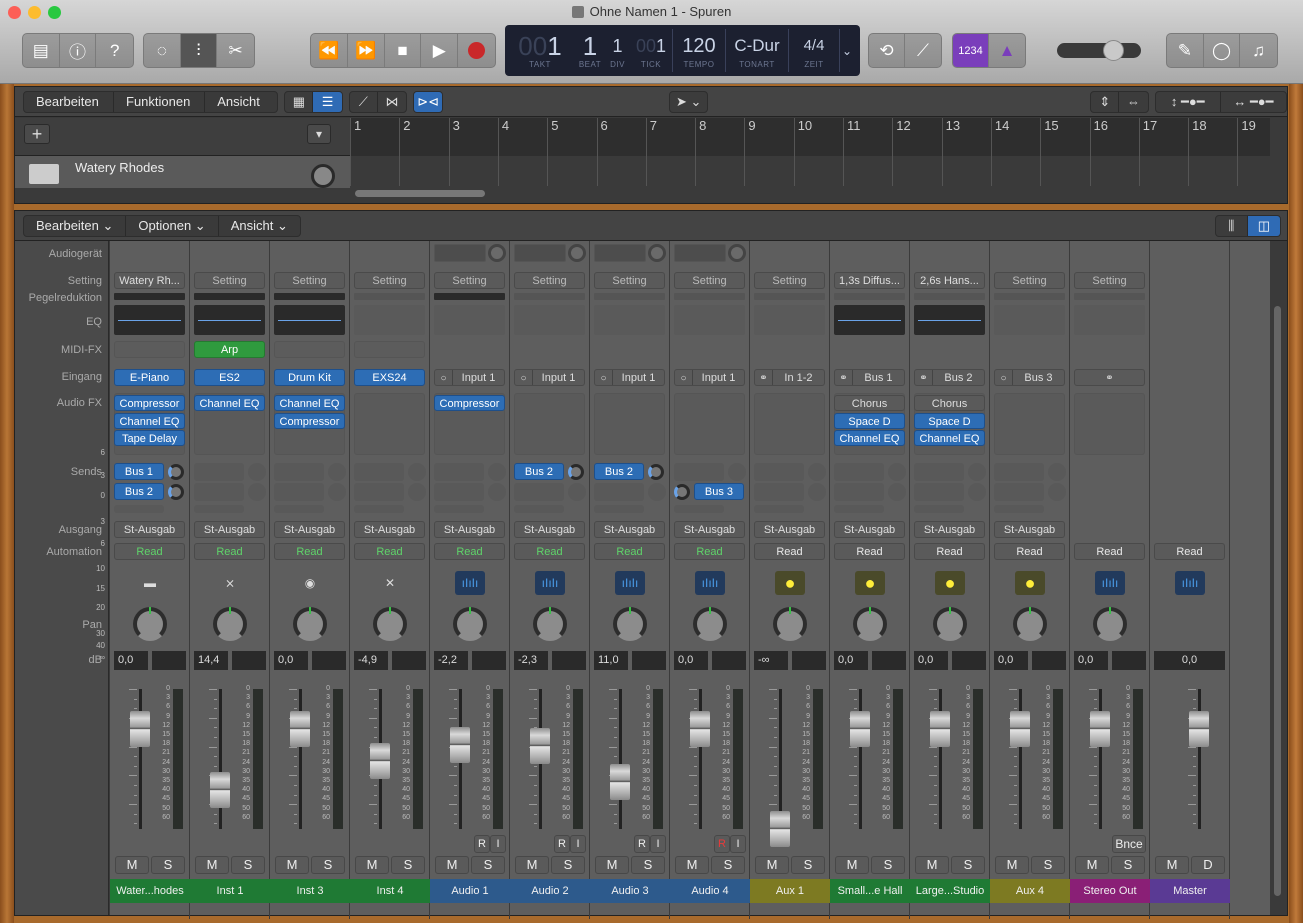 Image resolution: width=1303 pixels, height=923 pixels. Describe the element at coordinates (1188, 101) in the screenshot. I see `vertical-zoom-slider: ↕ ━●━` at that location.